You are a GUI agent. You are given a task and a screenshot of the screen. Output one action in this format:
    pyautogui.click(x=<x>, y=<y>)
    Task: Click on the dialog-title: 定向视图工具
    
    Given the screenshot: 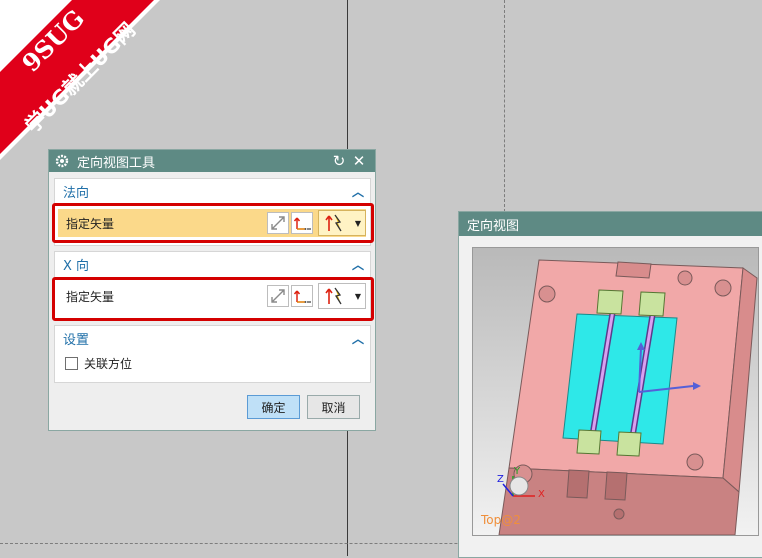 What is the action you would take?
    pyautogui.click(x=116, y=163)
    